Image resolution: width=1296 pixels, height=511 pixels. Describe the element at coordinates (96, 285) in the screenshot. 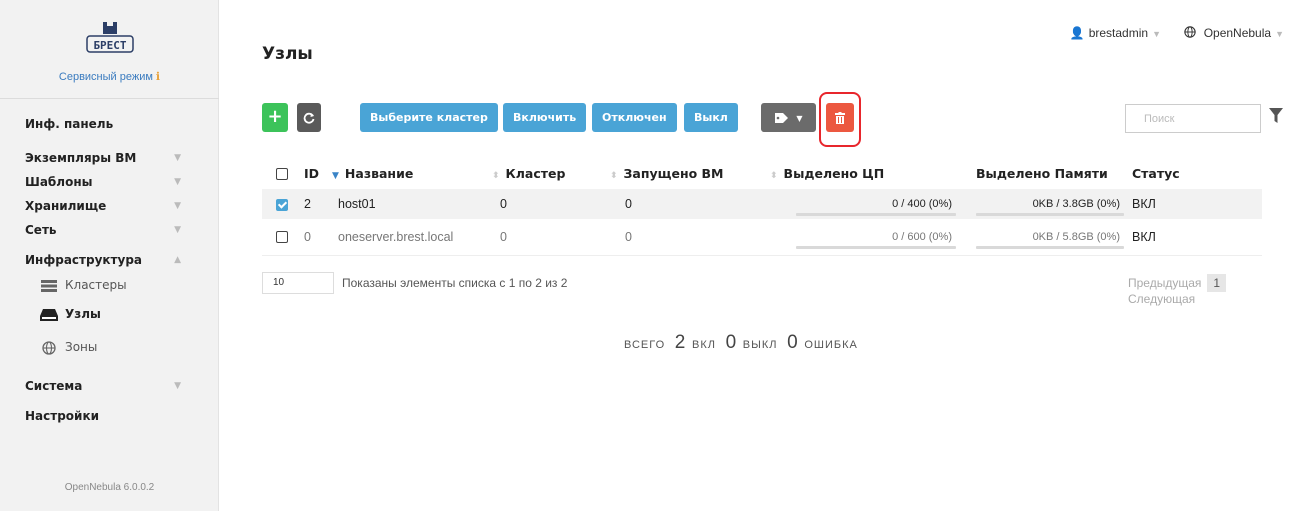

I see `sidebar-item-label: Кластеры` at that location.